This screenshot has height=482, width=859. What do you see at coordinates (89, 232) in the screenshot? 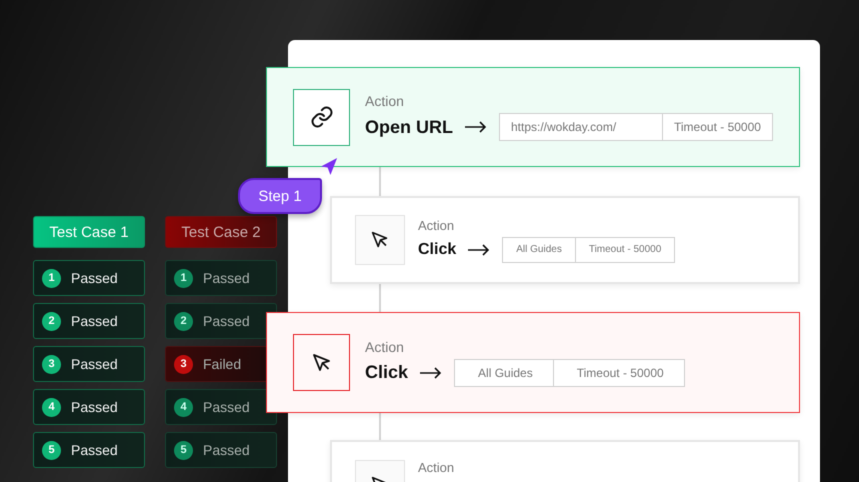
I see `test-case-tab: Test Case 1` at bounding box center [89, 232].